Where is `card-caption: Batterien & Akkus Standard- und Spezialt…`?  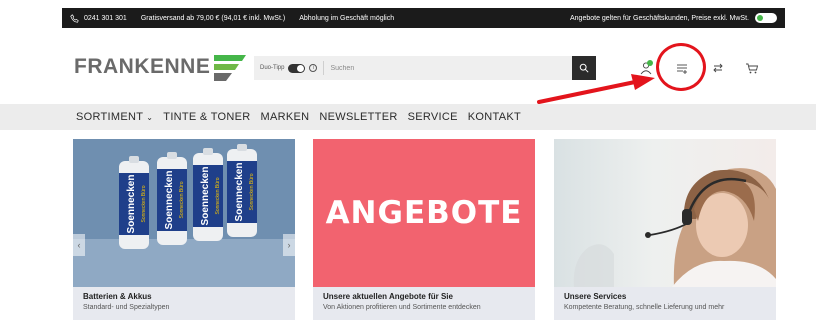 card-caption: Batterien & Akkus Standard- und Spezialt… is located at coordinates (184, 303).